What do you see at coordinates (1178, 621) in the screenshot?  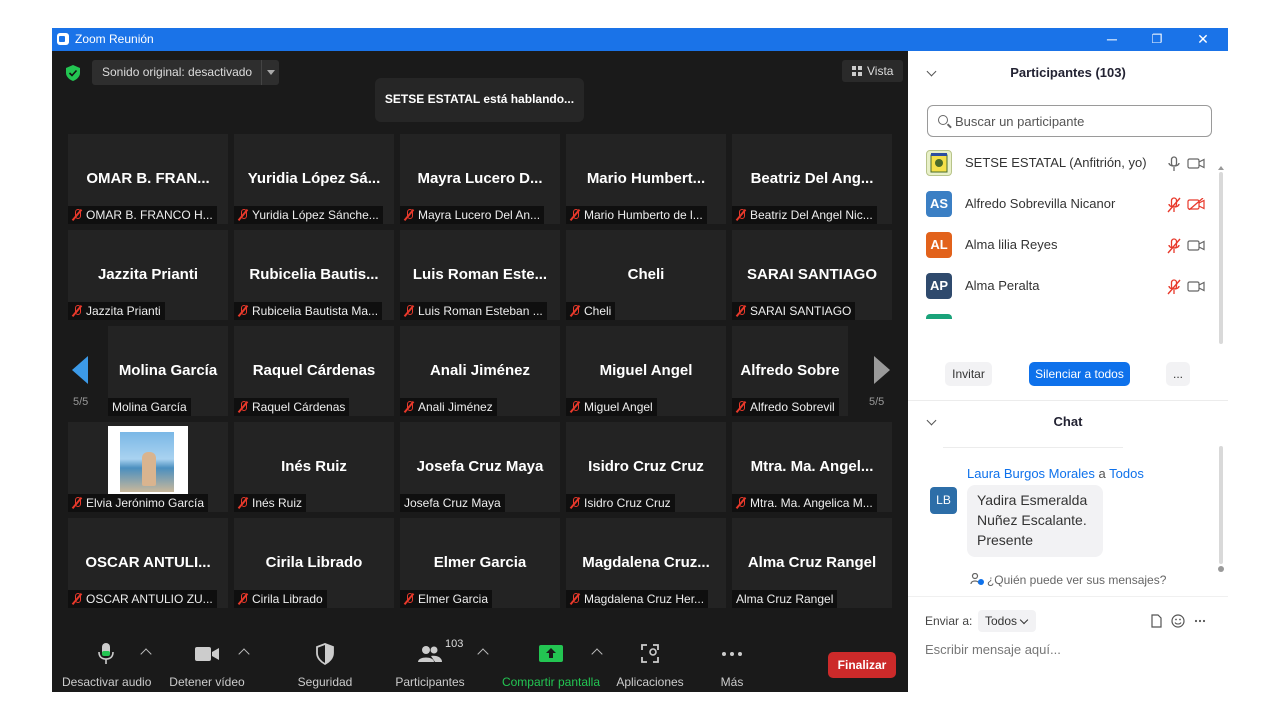 I see `emoji-icon` at bounding box center [1178, 621].